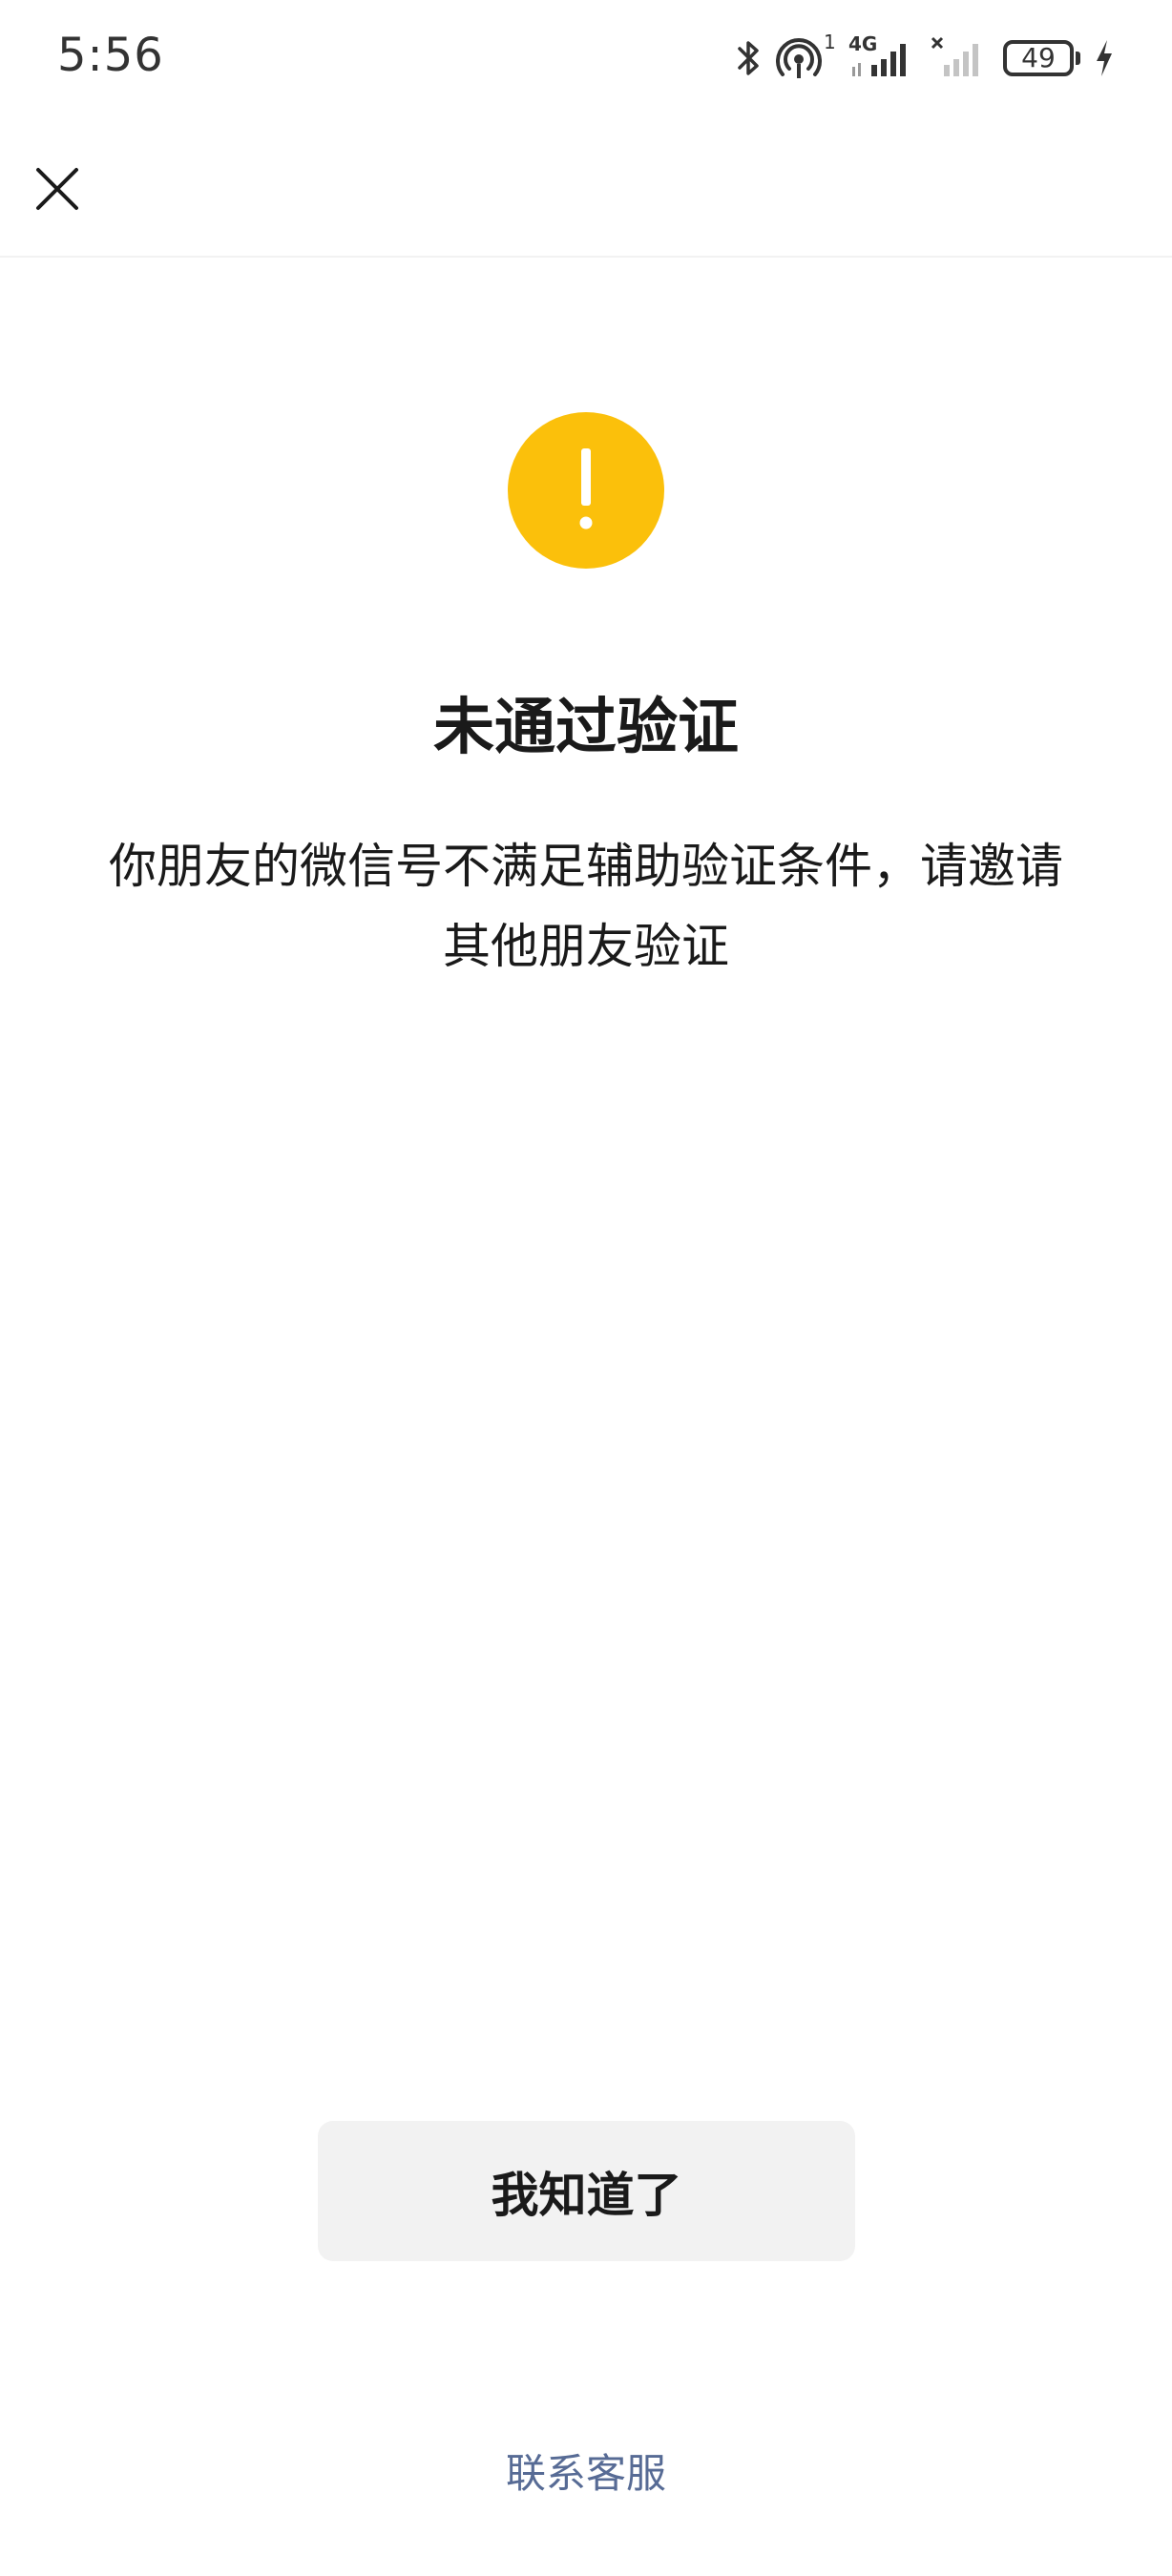 The width and height of the screenshot is (1172, 2576). Describe the element at coordinates (1078, 58) in the screenshot. I see `battery-nub` at that location.